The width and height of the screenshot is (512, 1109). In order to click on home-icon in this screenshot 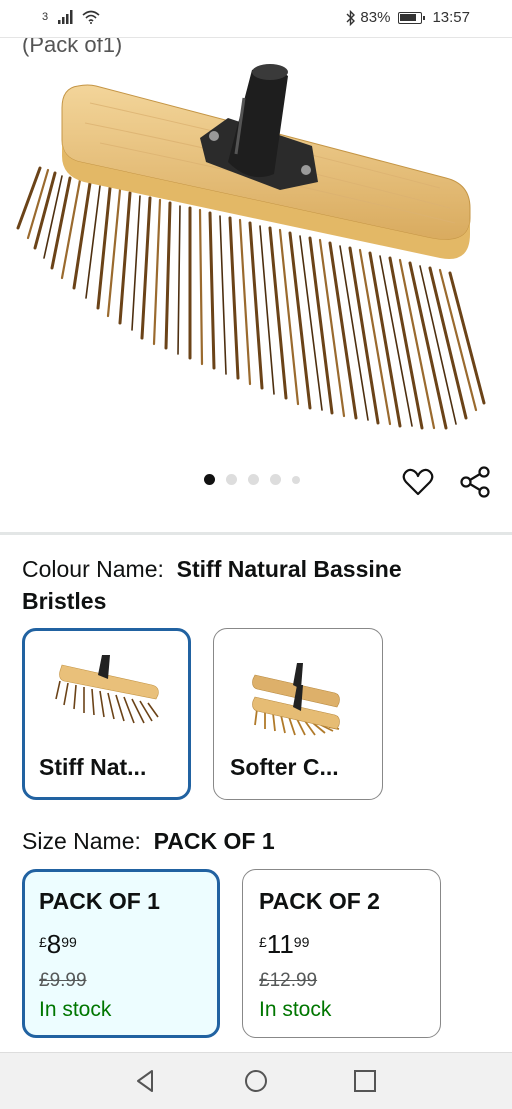, I will do `click(256, 1081)`.